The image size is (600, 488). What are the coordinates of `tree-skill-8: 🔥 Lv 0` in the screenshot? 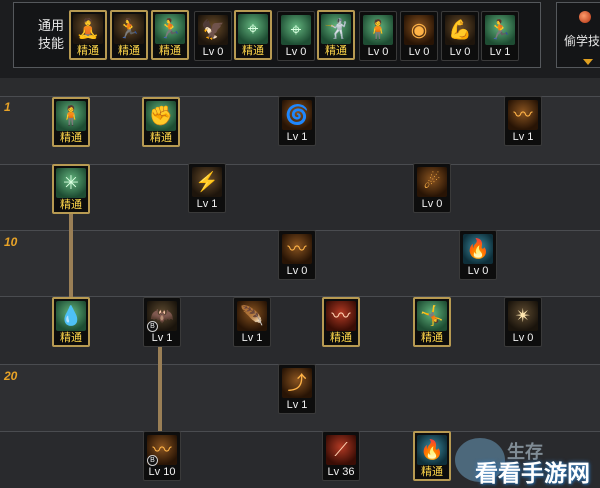 It's located at (478, 255).